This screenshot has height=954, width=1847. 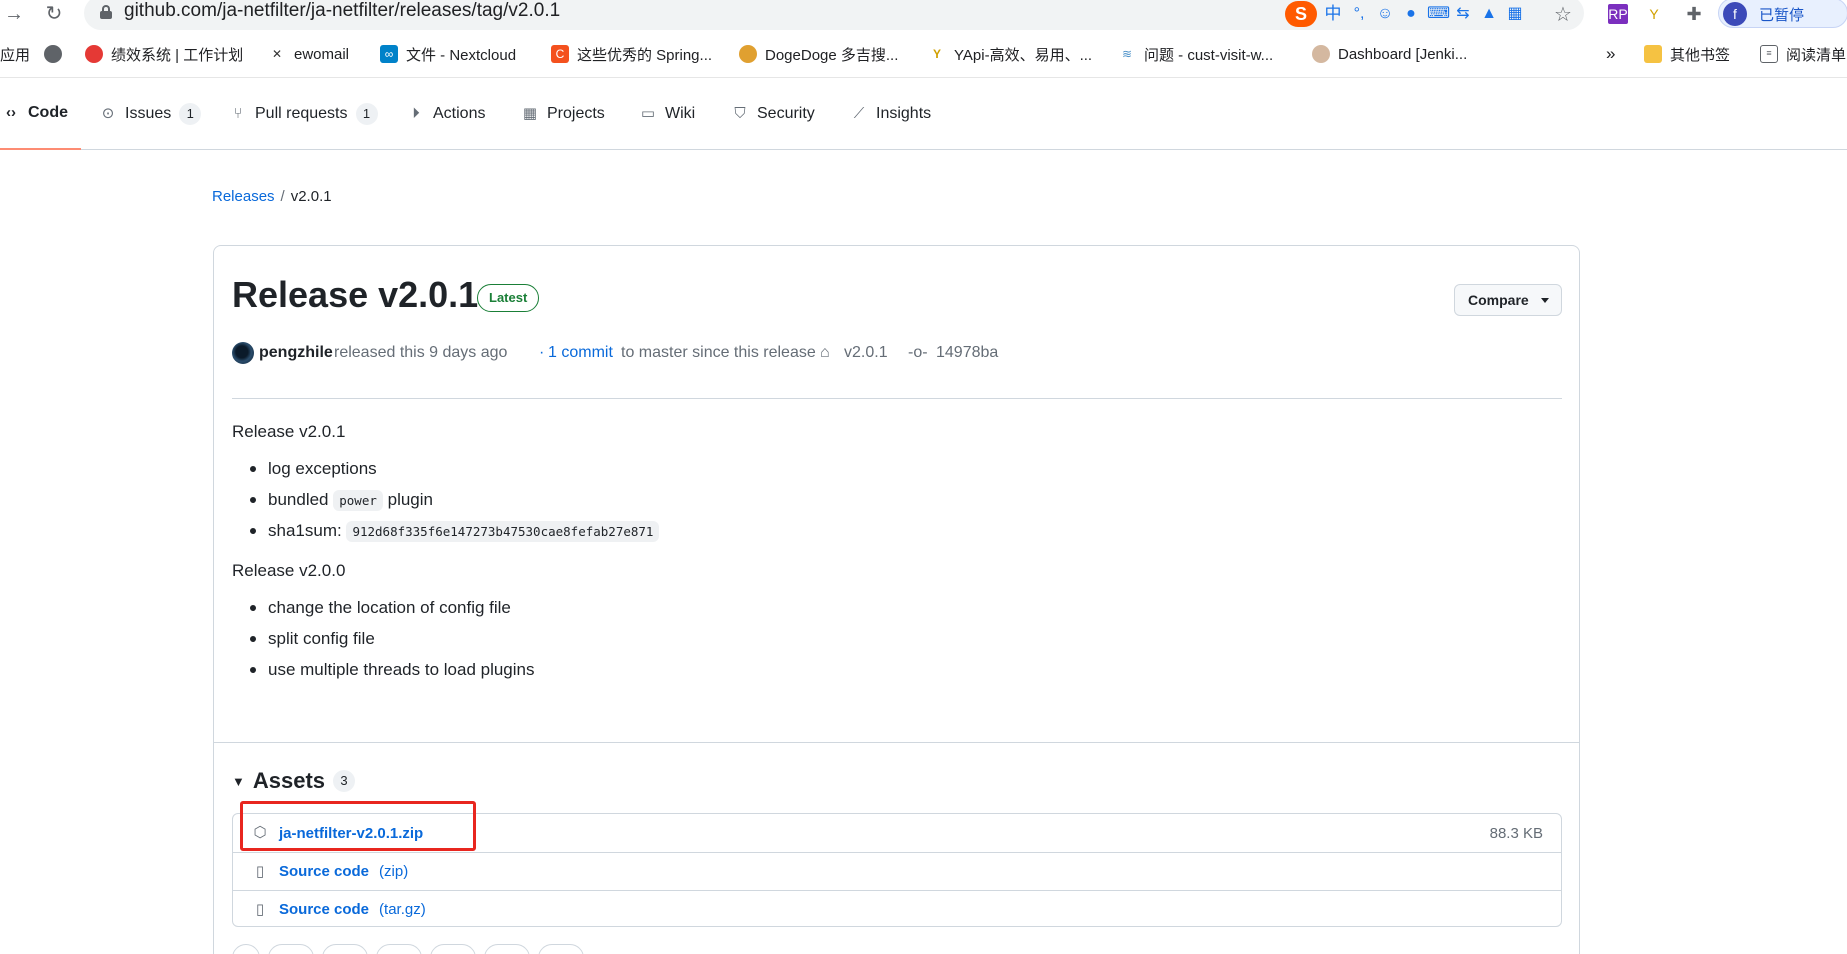 I want to click on bookmark-nextcloud: ∞ 文件 - Nextcloud, so click(x=448, y=54).